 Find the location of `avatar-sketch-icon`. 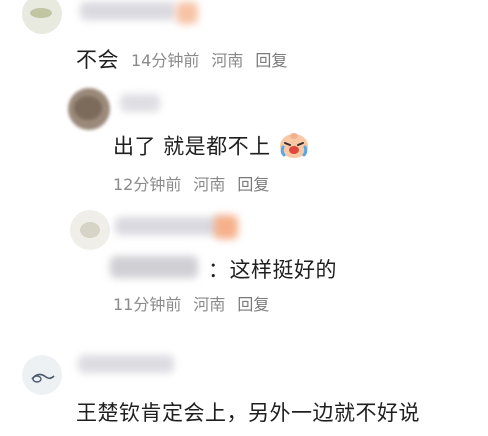

avatar-sketch-icon is located at coordinates (43, 378).